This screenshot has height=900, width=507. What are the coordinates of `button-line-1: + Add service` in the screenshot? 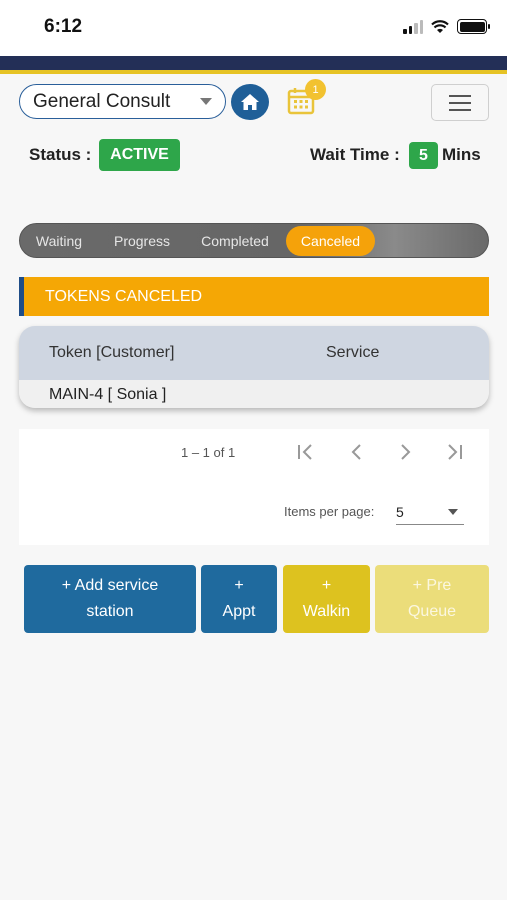 It's located at (110, 585).